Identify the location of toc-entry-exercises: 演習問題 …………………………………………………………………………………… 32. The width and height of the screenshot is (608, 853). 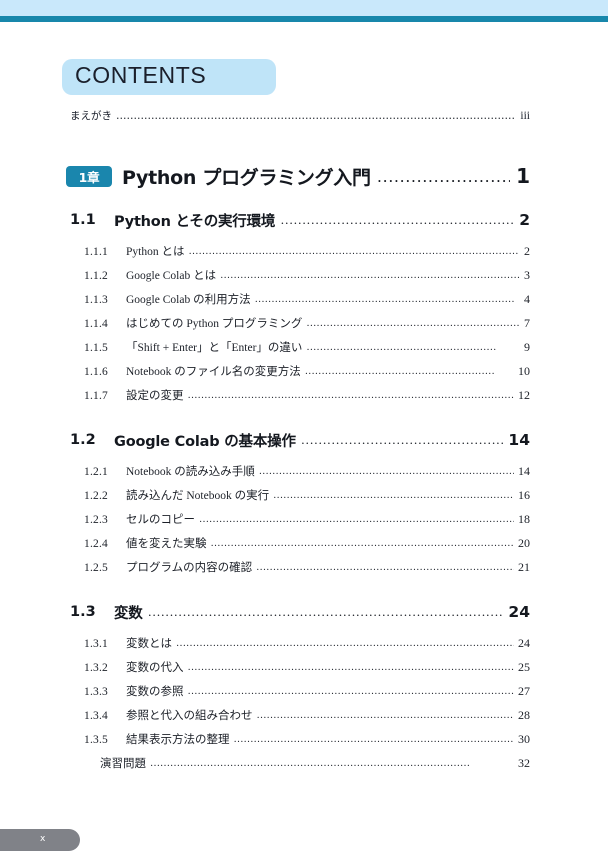
(315, 764).